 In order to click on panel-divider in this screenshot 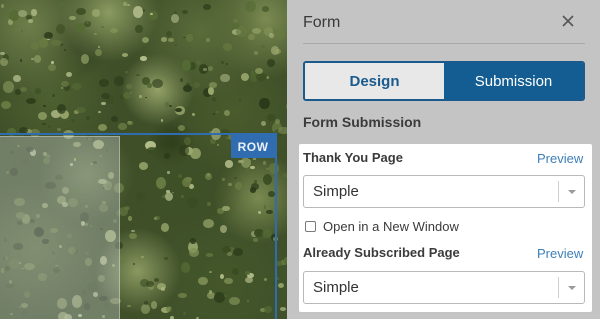, I will do `click(444, 43)`.